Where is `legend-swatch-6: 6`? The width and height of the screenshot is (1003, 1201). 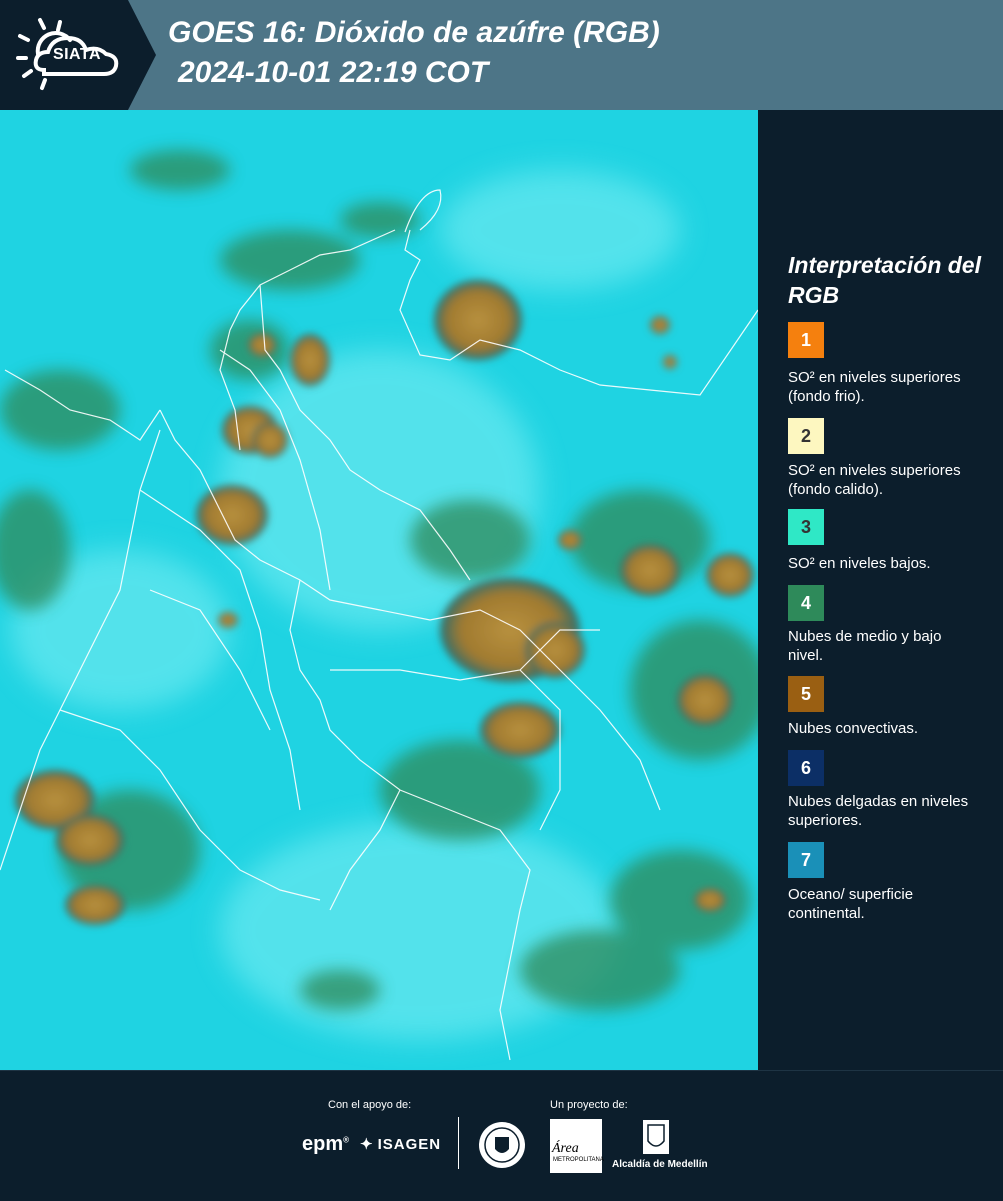 legend-swatch-6: 6 is located at coordinates (806, 768).